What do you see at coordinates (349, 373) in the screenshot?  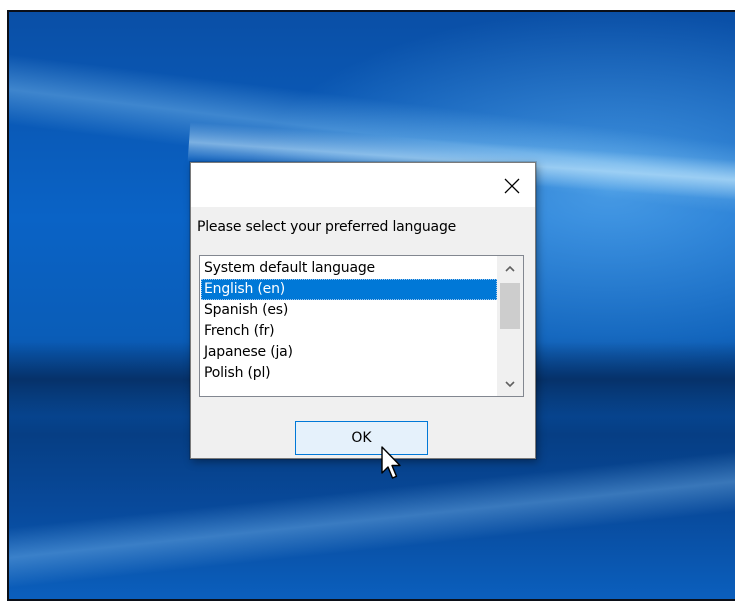 I see `language-option: Polish (pl)` at bounding box center [349, 373].